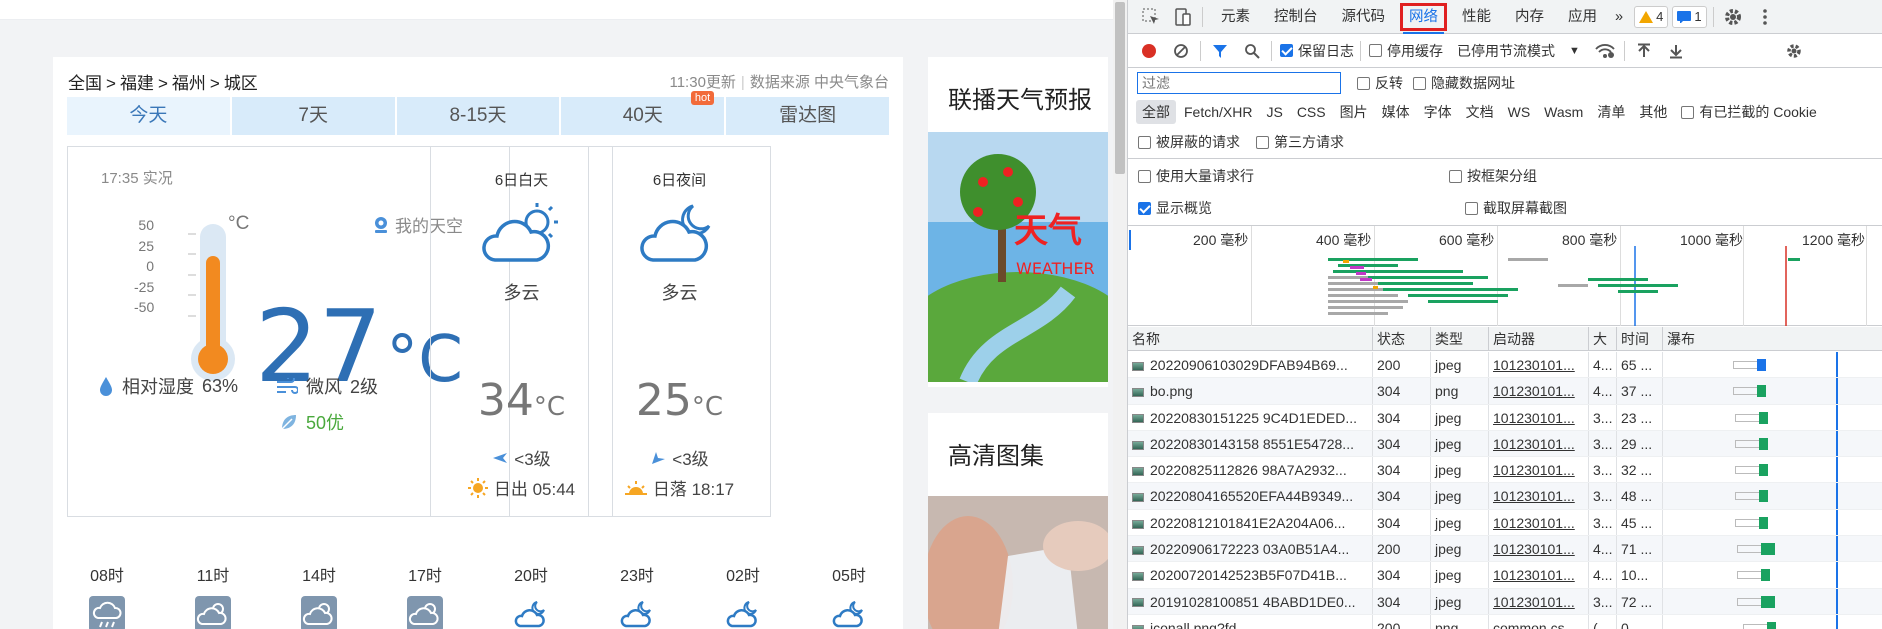 The width and height of the screenshot is (1882, 629). What do you see at coordinates (1156, 112) in the screenshot?
I see `type-filter-all: 全部` at bounding box center [1156, 112].